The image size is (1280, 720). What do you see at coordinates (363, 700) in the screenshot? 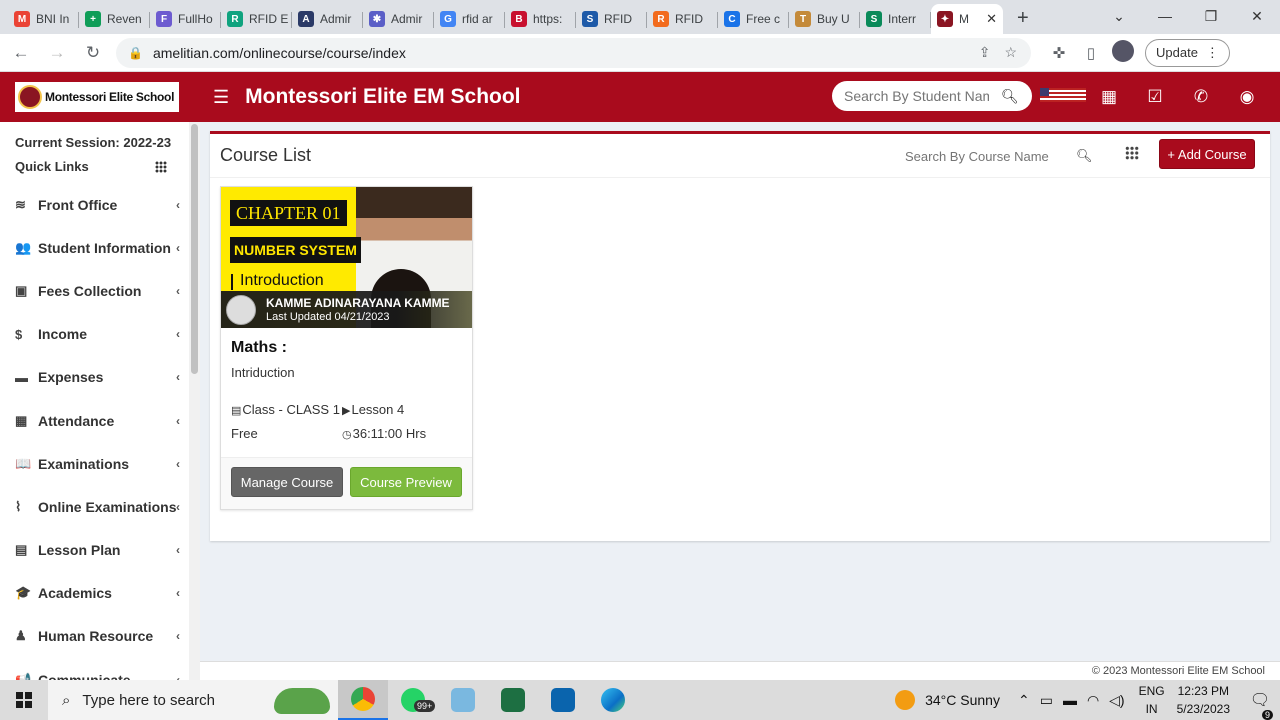
I see `chrome-taskbar-button` at bounding box center [363, 700].